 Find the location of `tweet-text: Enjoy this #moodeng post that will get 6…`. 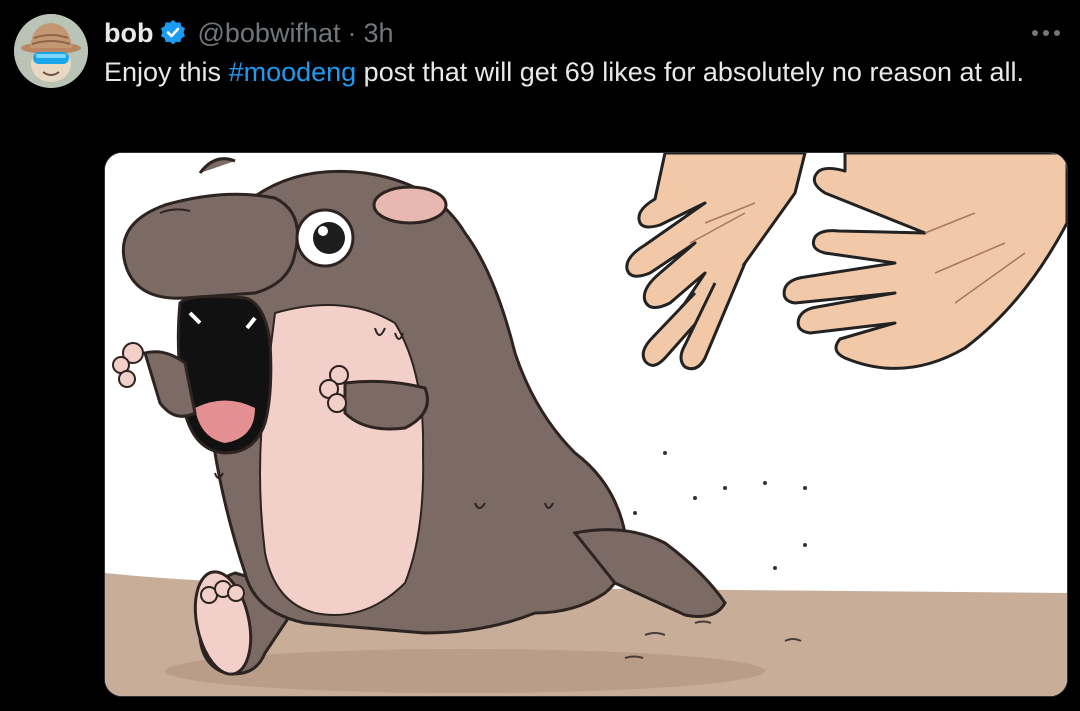

tweet-text: Enjoy this #moodeng post that will get 6… is located at coordinates (584, 72).